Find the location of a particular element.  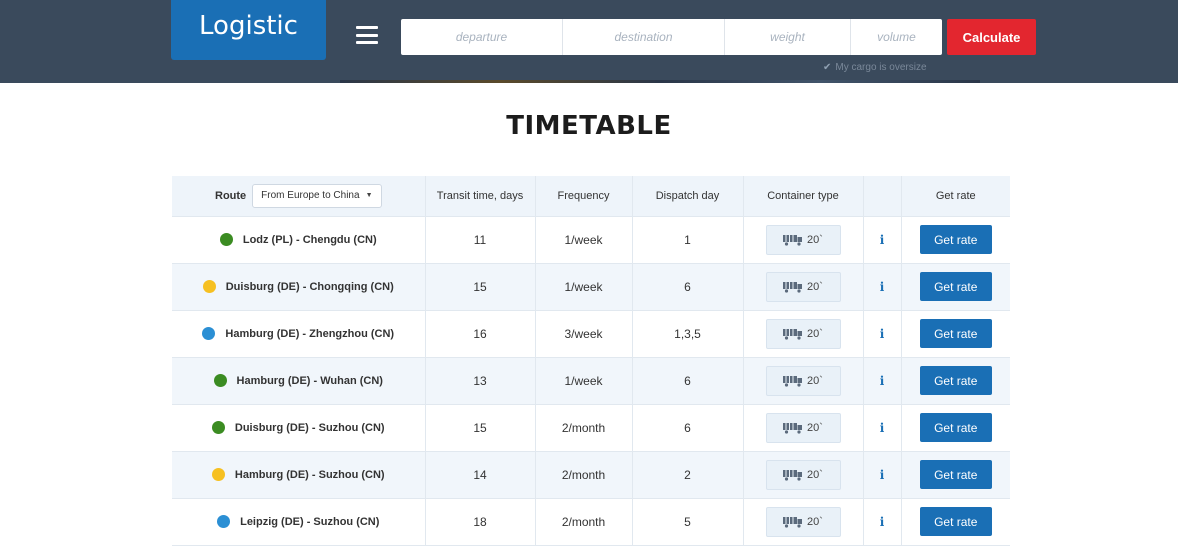

rate-header: Get rate is located at coordinates (955, 196).